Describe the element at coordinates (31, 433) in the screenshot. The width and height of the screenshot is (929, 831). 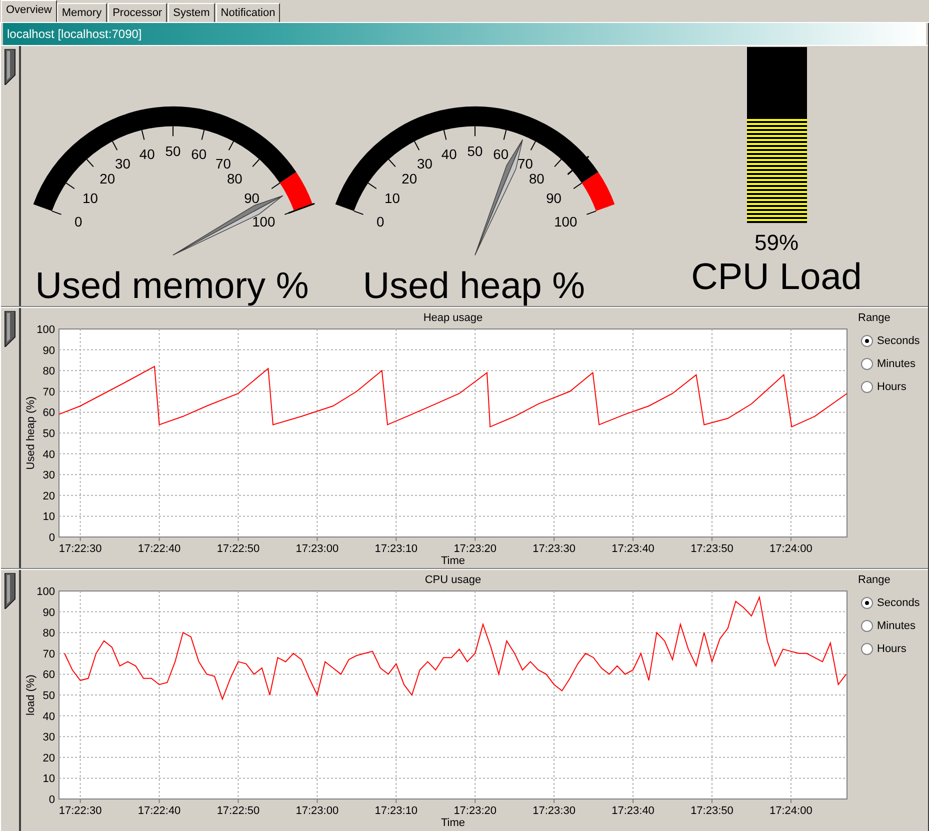
I see `y-axis-title: Used heap (%)` at that location.